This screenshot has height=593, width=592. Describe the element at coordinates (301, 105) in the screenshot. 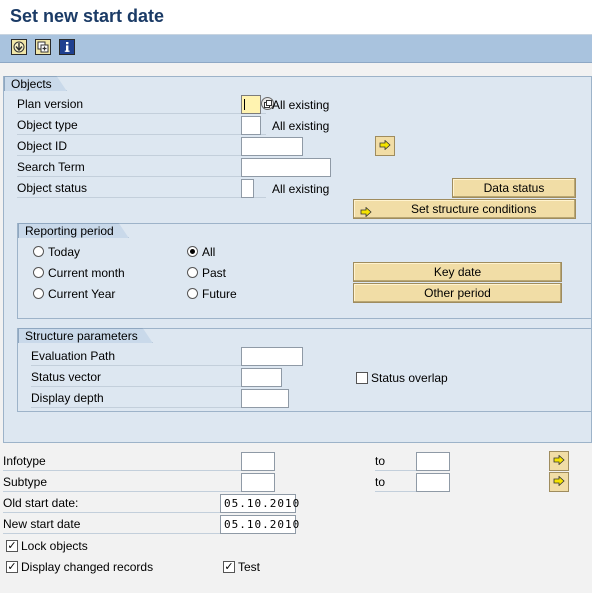

I see `plan-version-note: All existing` at that location.